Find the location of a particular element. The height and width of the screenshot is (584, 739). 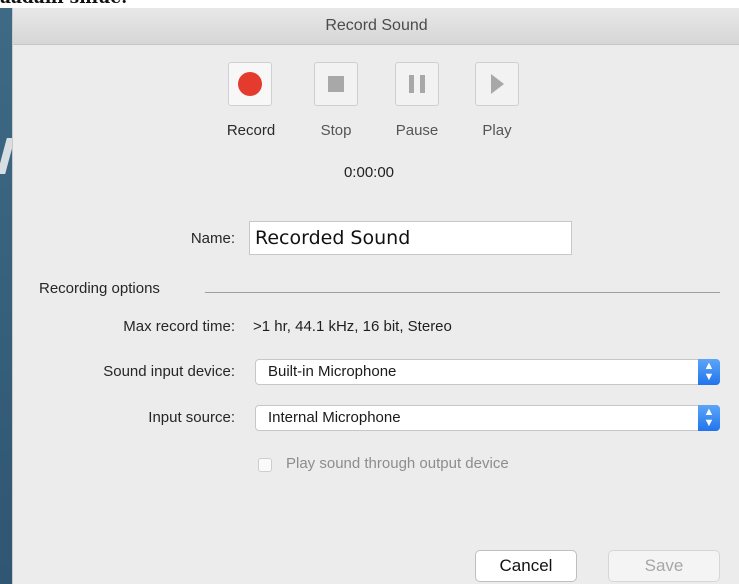

sound-input-device-label: Sound input device: is located at coordinates (169, 371).